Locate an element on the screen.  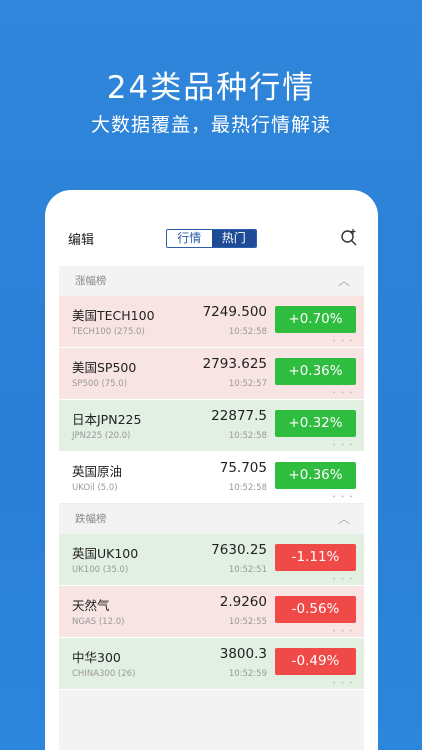
gainers-header: 涨幅榜 ︿ is located at coordinates (211, 281).